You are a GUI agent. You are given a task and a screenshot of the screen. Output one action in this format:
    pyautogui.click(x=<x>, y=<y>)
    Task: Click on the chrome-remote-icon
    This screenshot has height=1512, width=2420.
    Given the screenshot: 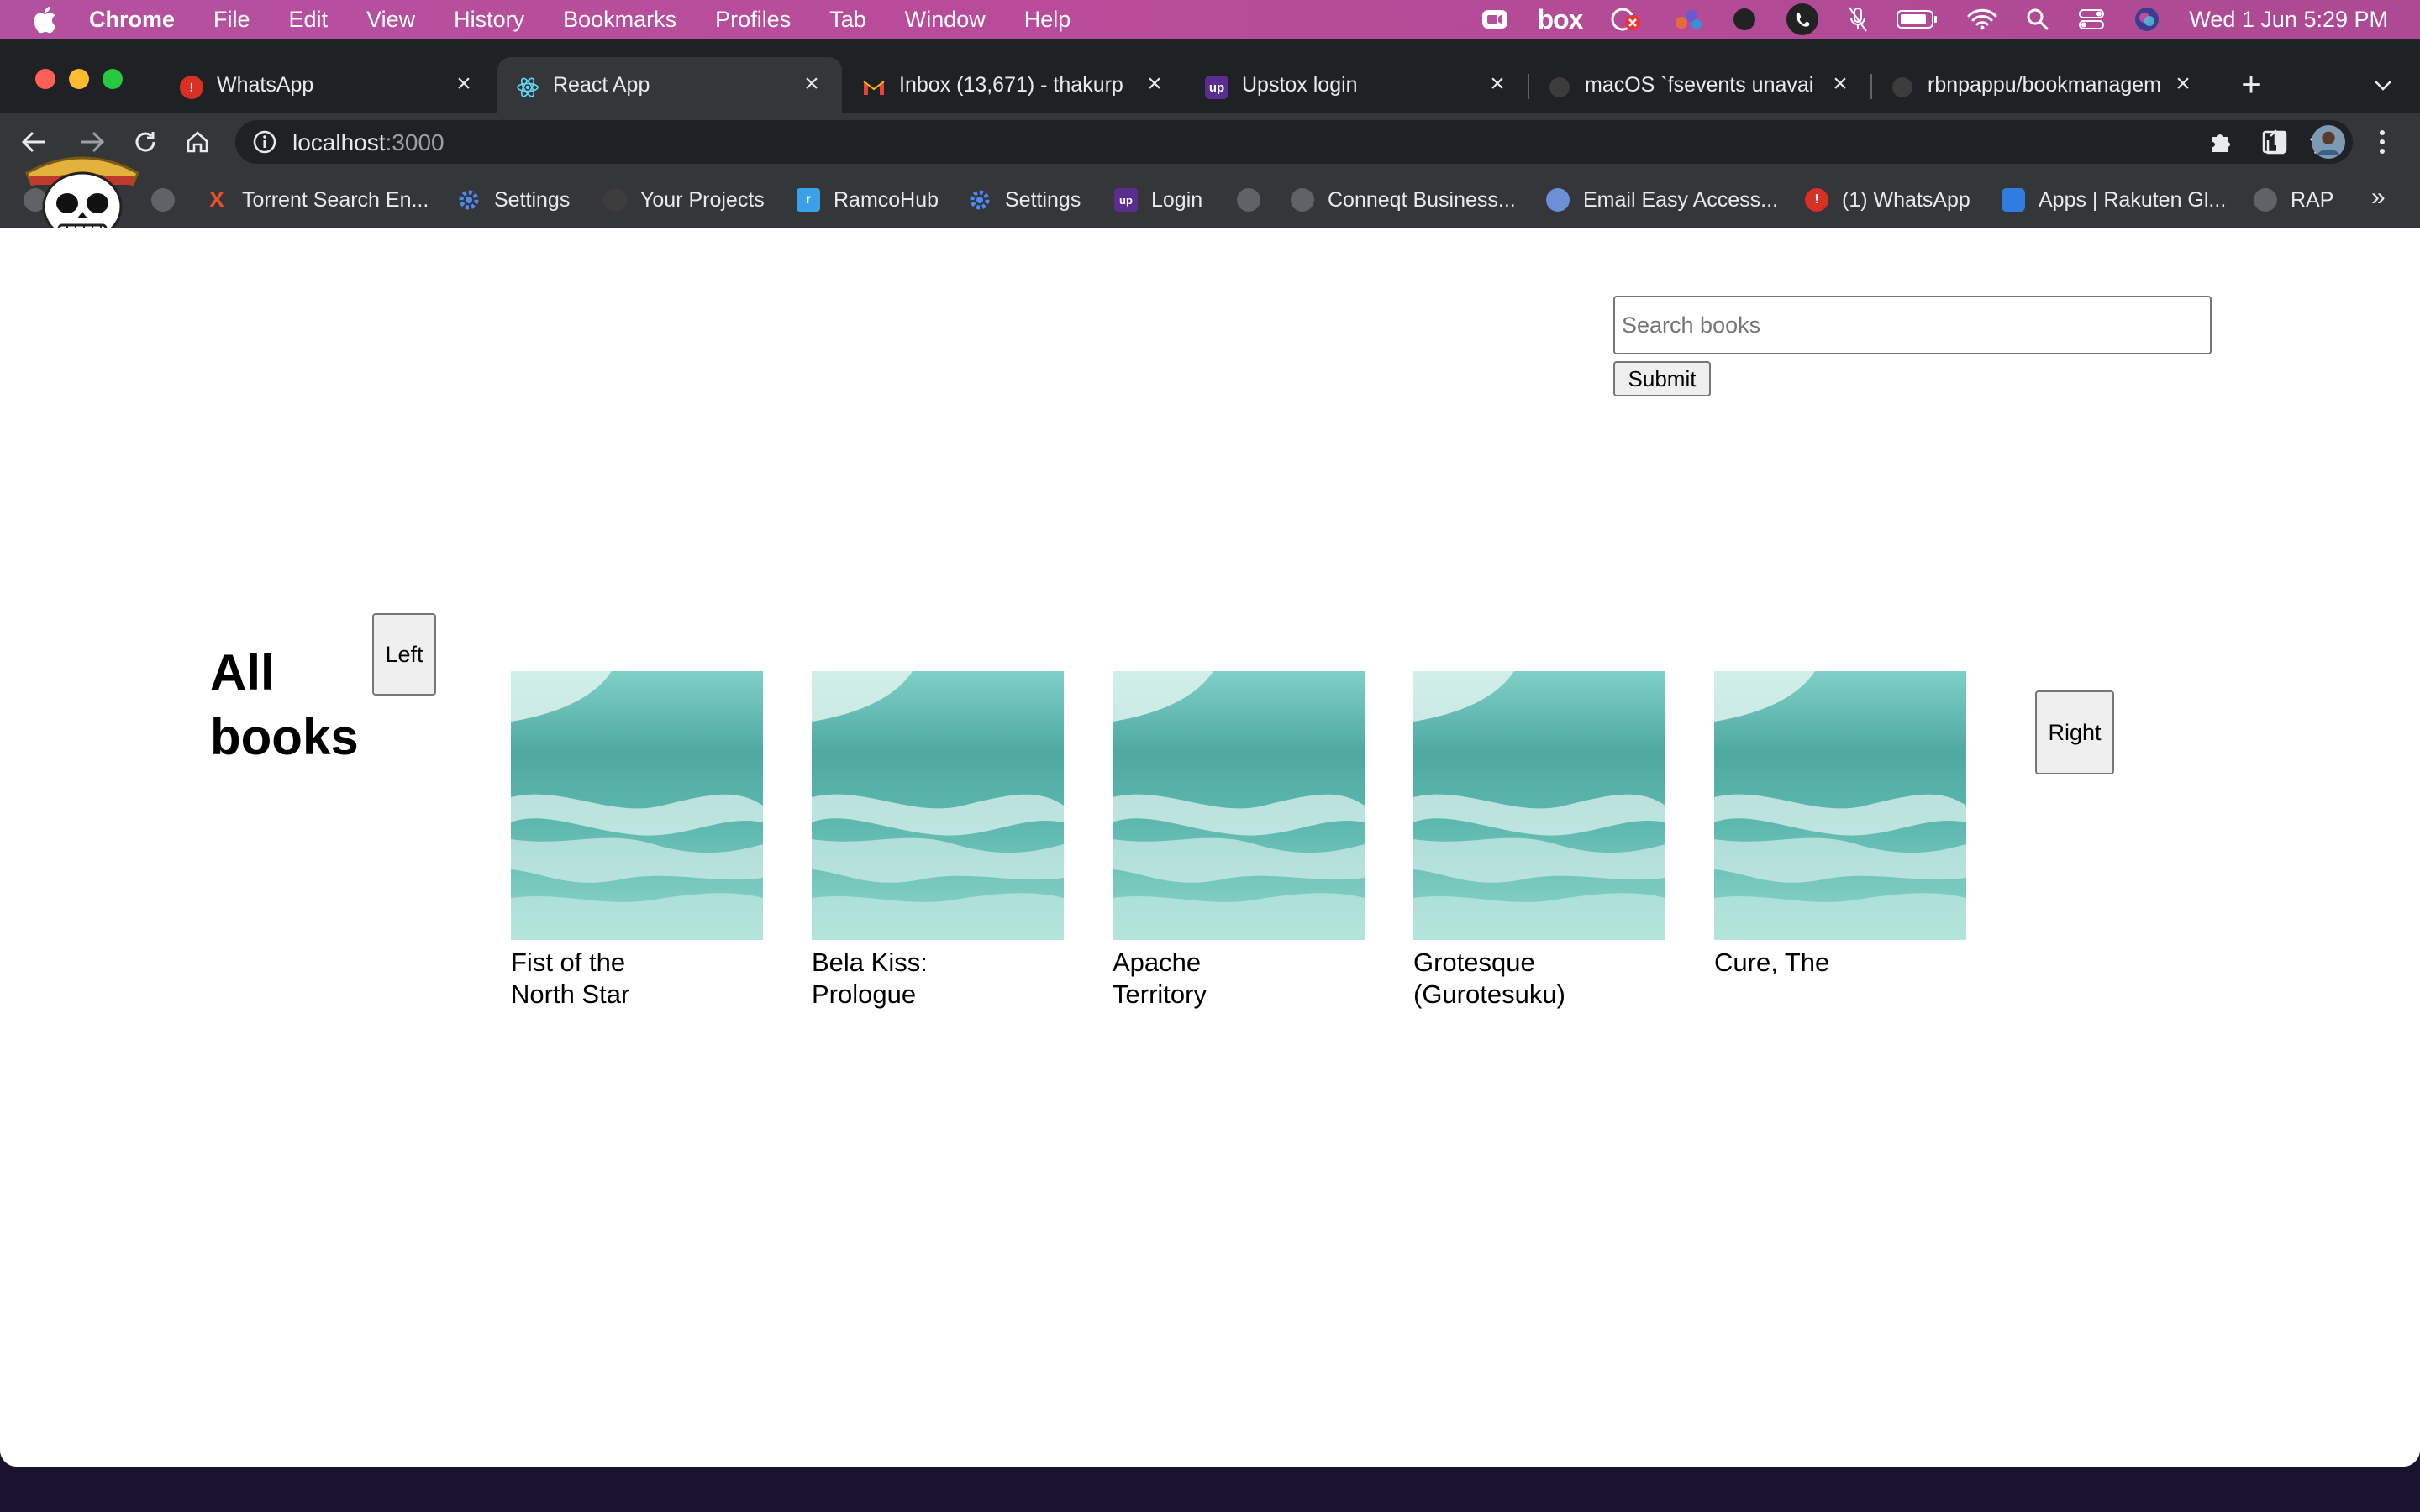 What is the action you would take?
    pyautogui.click(x=1627, y=19)
    